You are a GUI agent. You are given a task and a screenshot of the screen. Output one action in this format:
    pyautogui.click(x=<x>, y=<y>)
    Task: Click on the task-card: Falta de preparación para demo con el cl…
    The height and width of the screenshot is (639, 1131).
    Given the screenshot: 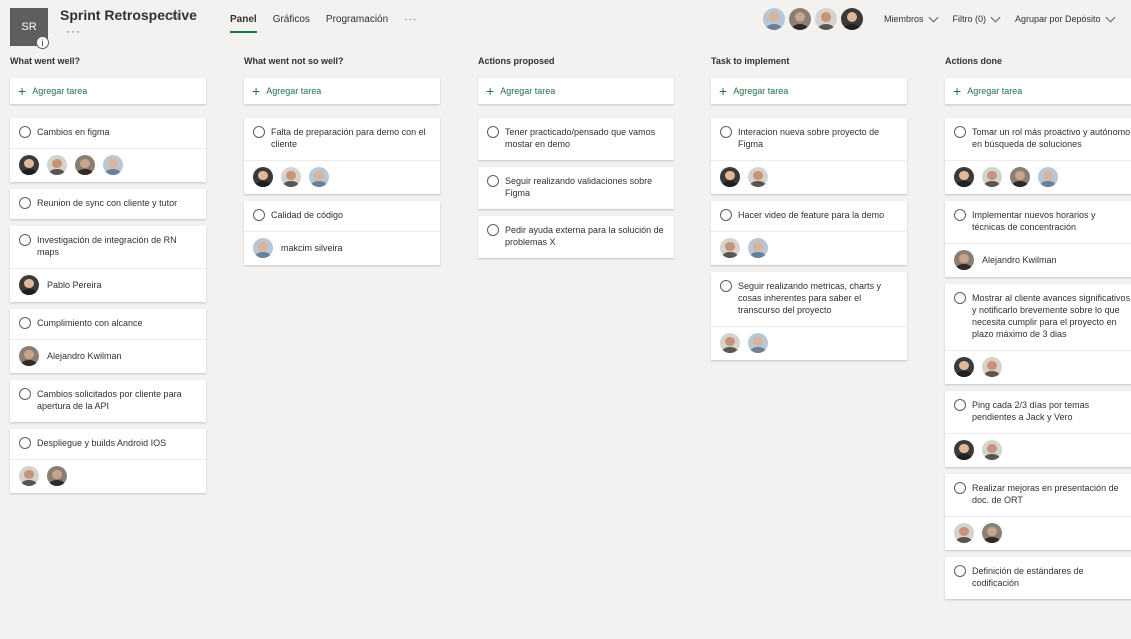 What is the action you would take?
    pyautogui.click(x=342, y=156)
    